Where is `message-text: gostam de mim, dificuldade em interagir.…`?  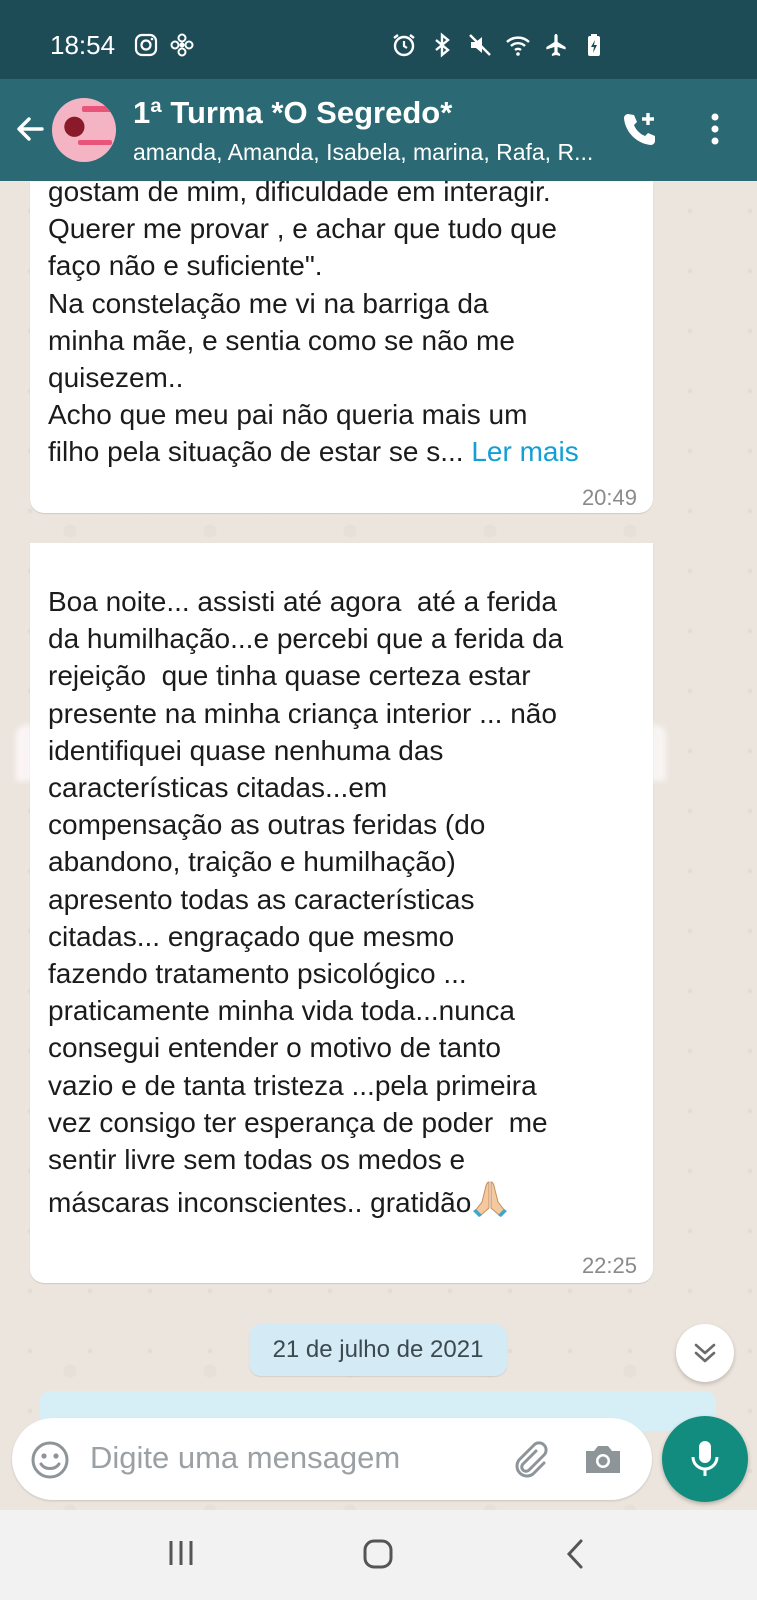
message-text: gostam de mim, dificuldade em interagir.… is located at coordinates (343, 326).